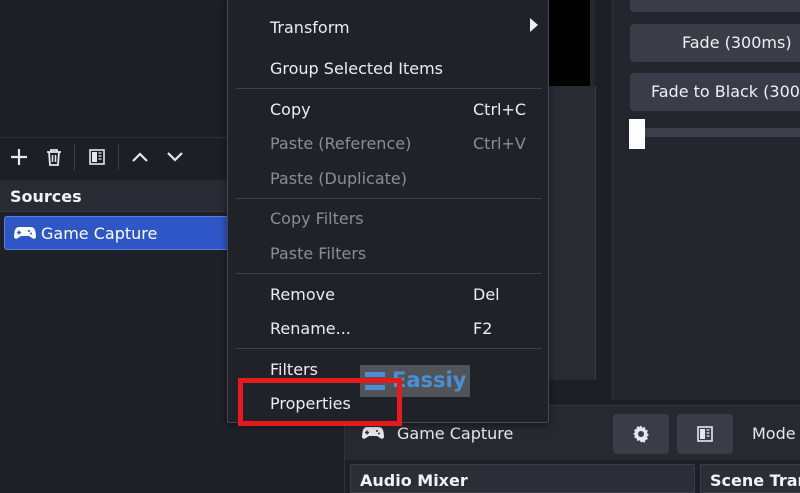  I want to click on properties-highlight-box, so click(320, 402).